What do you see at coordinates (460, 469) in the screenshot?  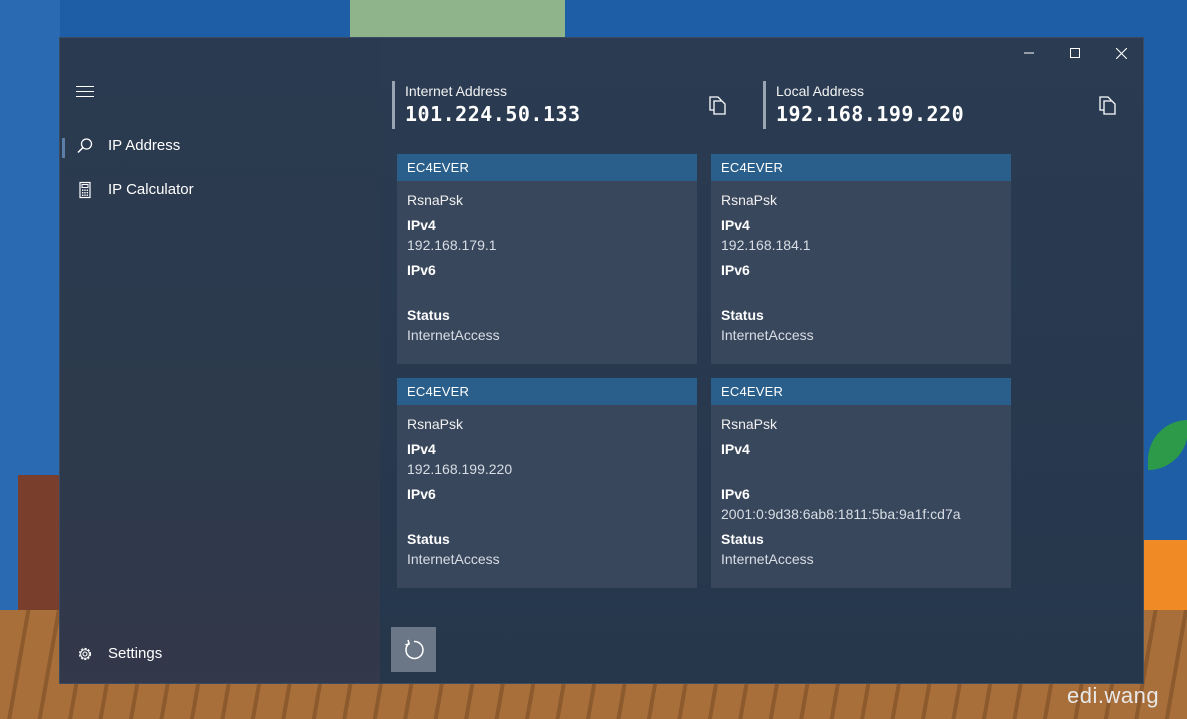 I see `ipv4-value: 192.168.199.220` at bounding box center [460, 469].